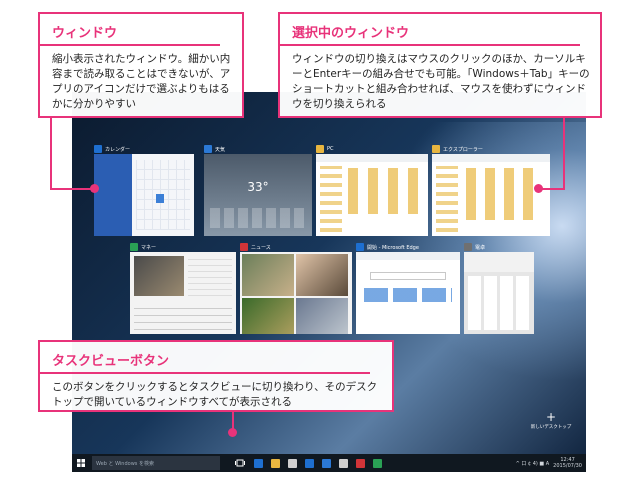  I want to click on callout-title: 選択中のウィンドウ, so click(351, 33).